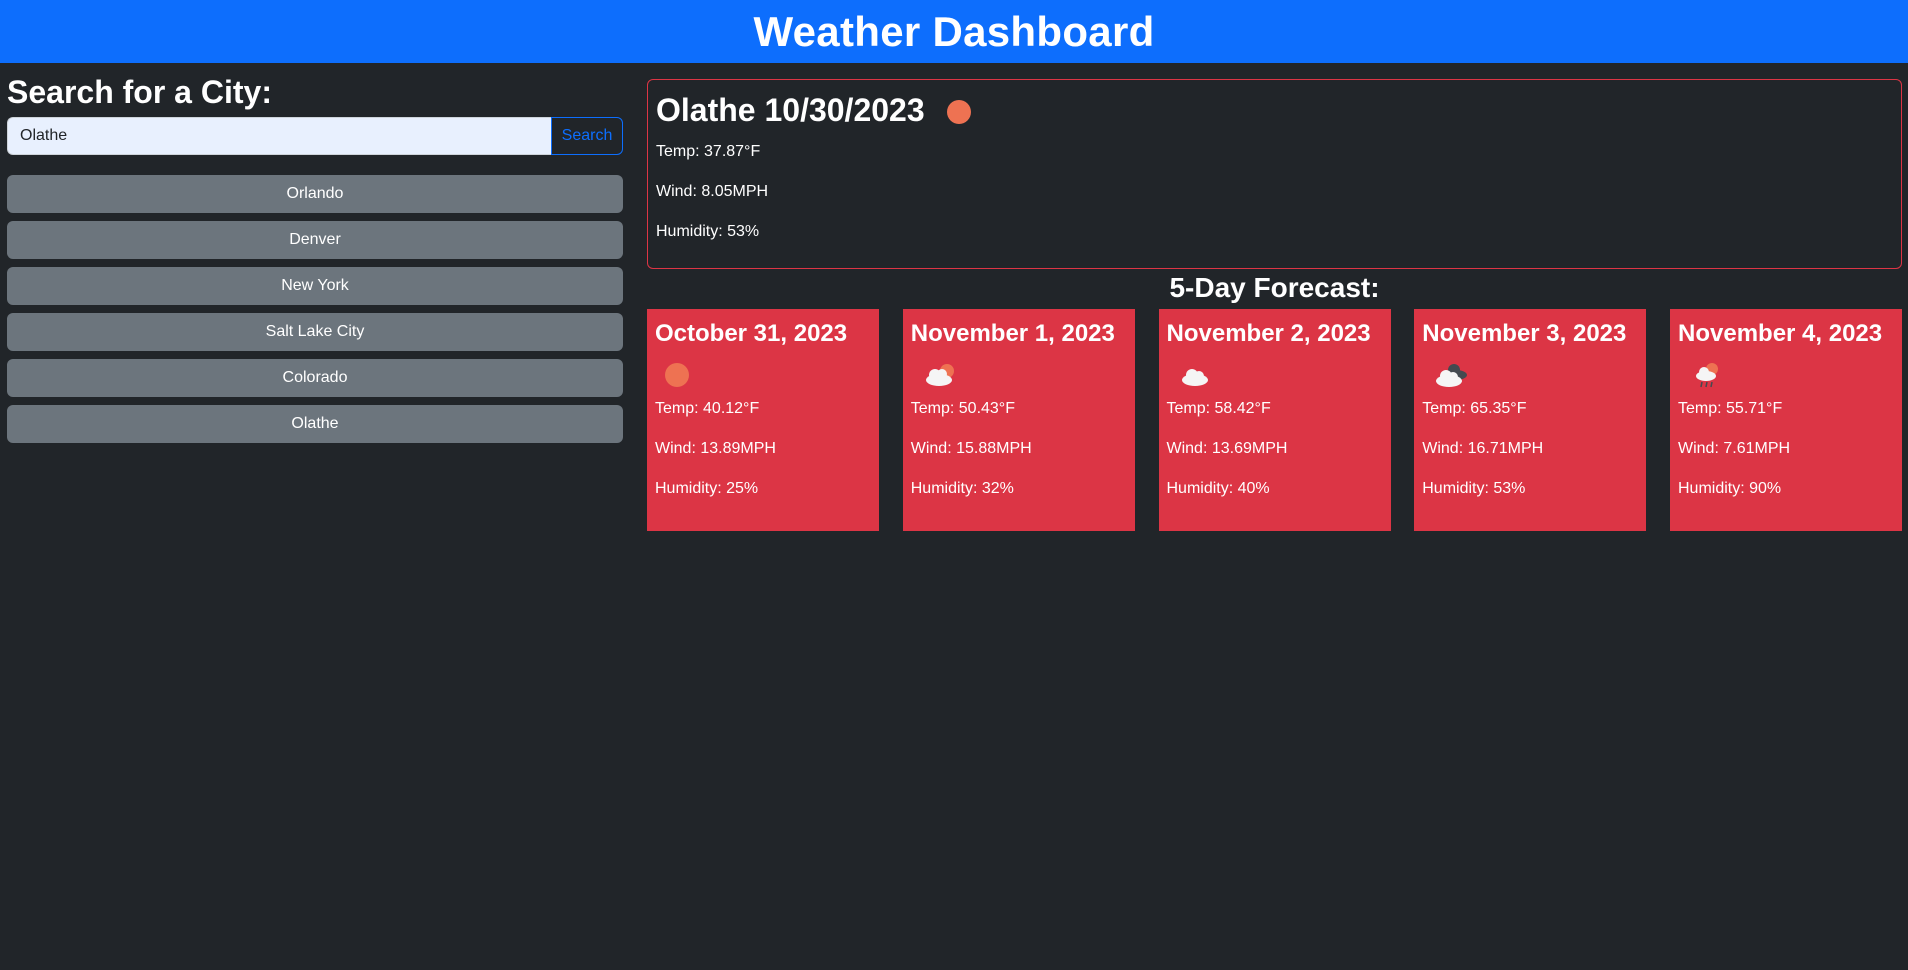  I want to click on history-button-orlando: Orlando, so click(315, 194).